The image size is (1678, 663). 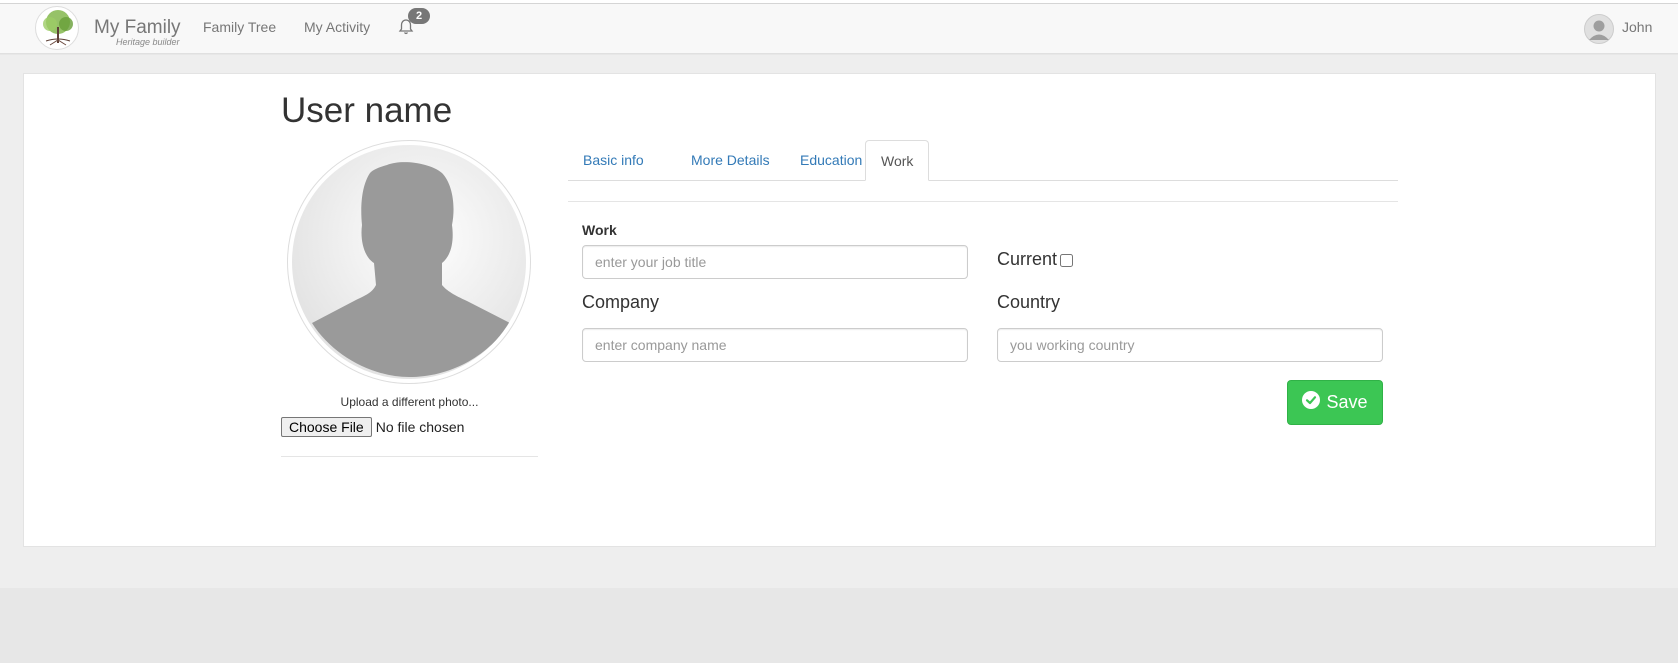 What do you see at coordinates (1347, 402) in the screenshot?
I see `save-label: Save` at bounding box center [1347, 402].